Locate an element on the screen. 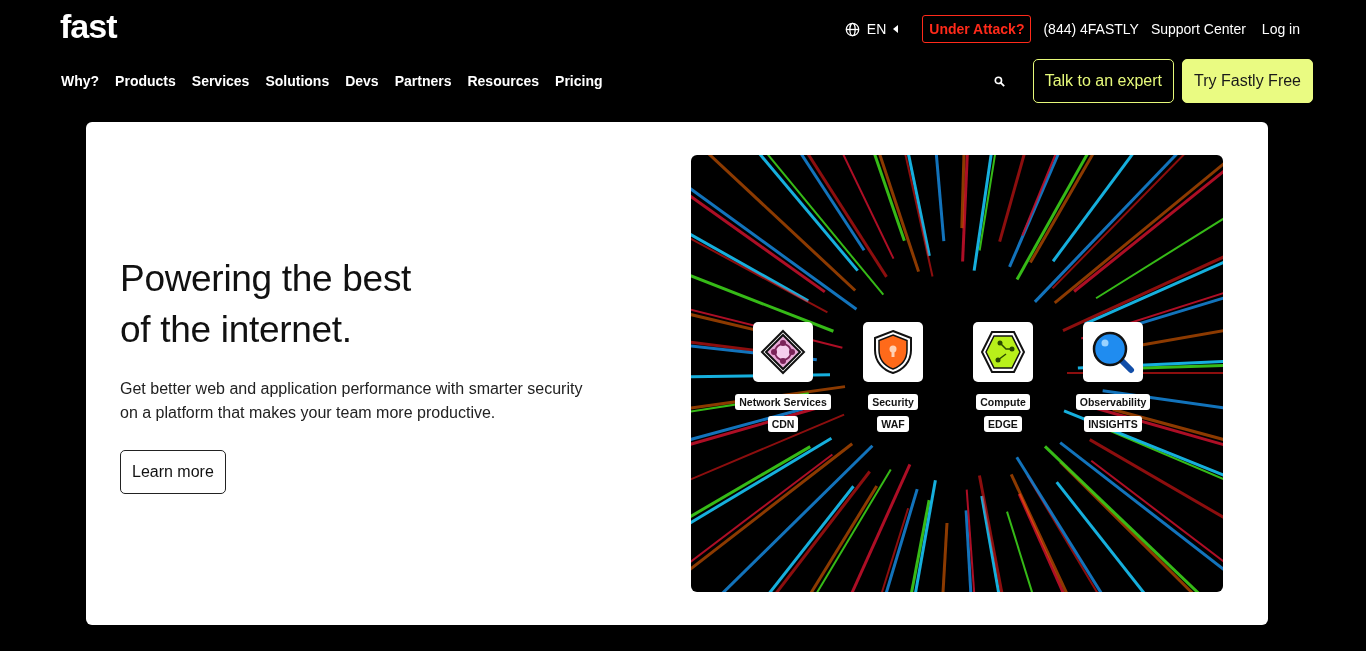  caret-icon is located at coordinates (896, 29).